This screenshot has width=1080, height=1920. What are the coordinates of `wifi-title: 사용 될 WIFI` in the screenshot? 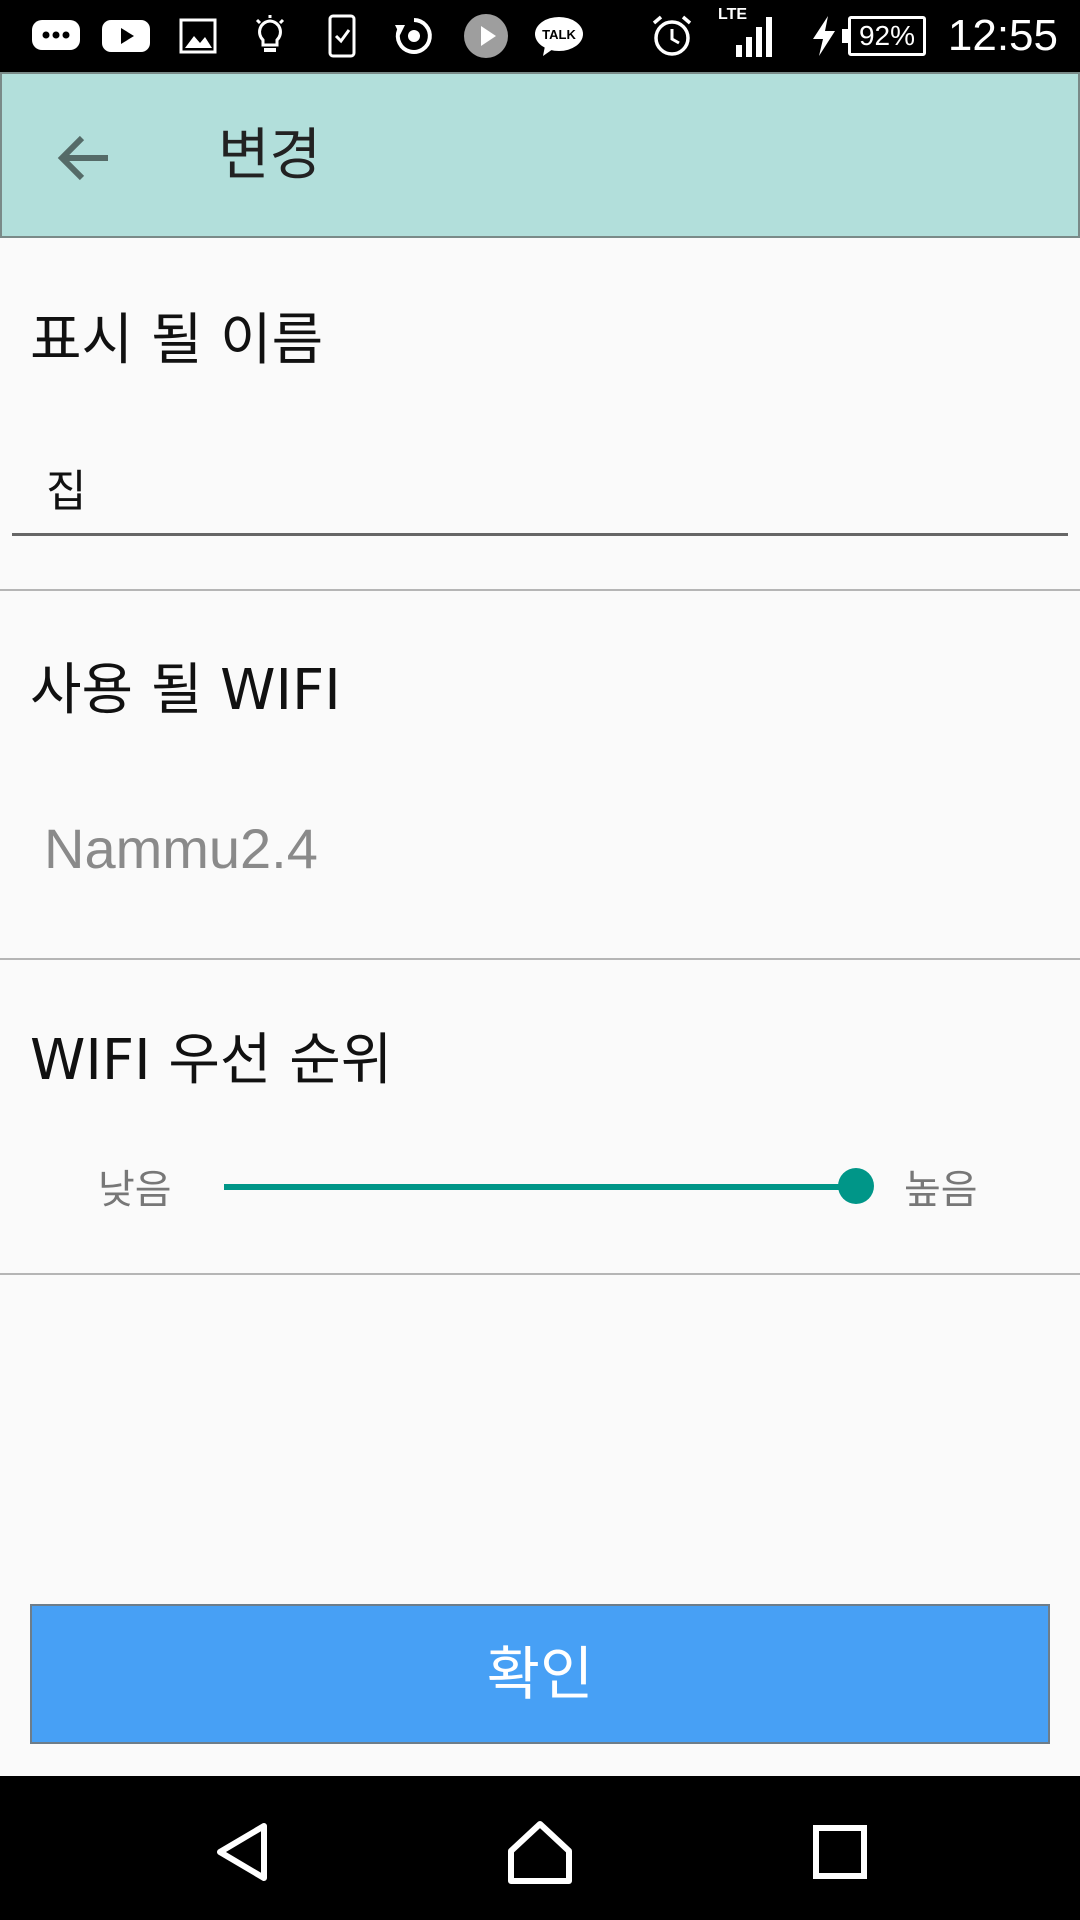 It's located at (185, 690).